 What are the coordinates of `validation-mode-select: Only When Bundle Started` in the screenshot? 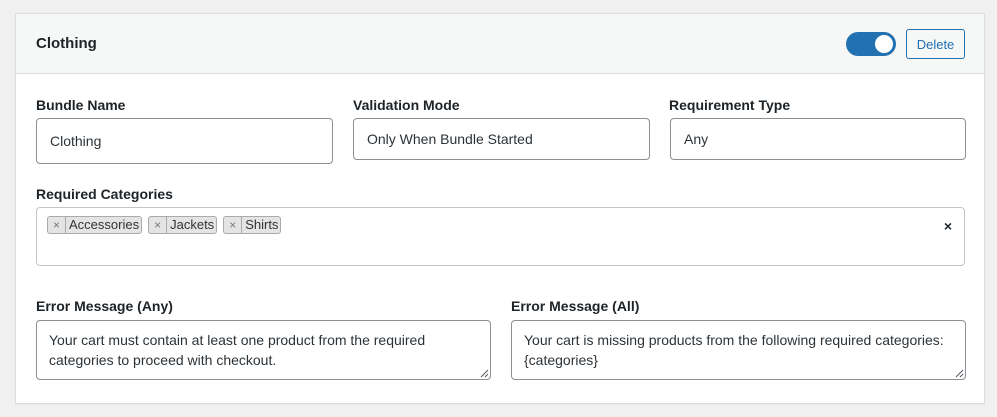 It's located at (501, 139).